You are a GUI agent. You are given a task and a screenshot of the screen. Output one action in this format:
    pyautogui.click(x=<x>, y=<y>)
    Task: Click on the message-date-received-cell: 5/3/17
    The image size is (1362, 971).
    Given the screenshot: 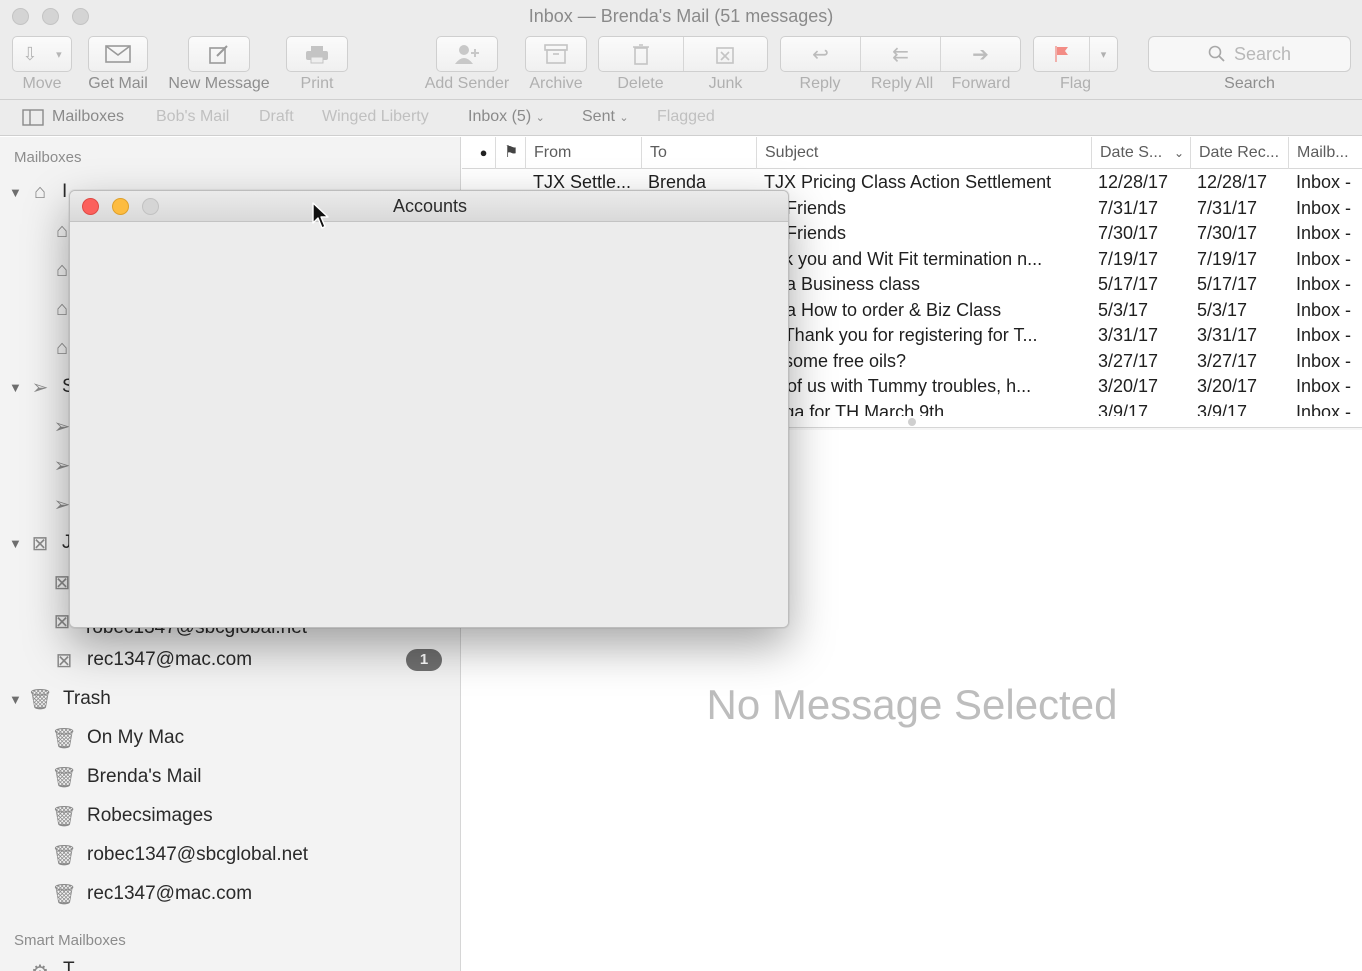 What is the action you would take?
    pyautogui.click(x=1222, y=309)
    